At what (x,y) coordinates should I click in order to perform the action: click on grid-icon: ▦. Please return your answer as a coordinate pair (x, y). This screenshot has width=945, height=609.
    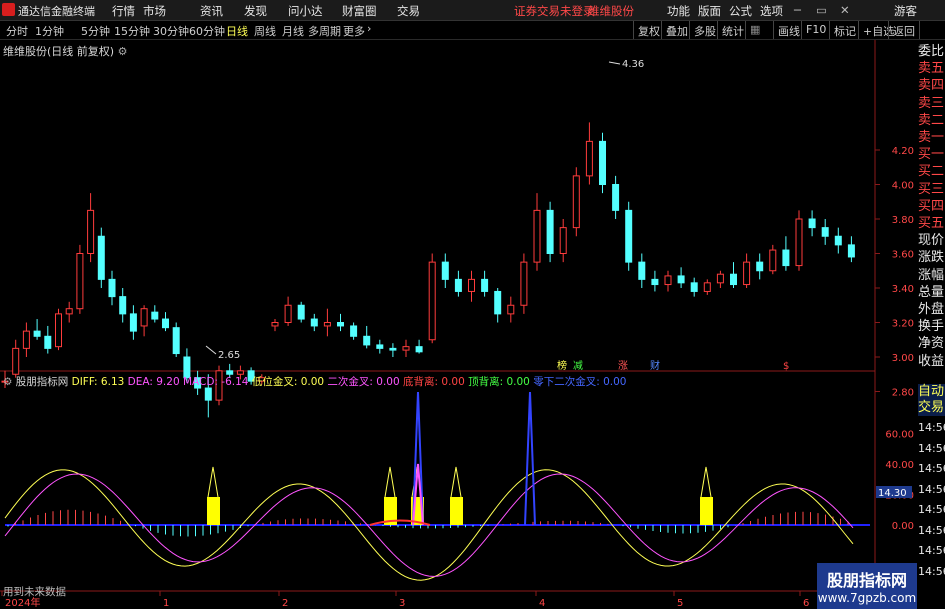
    Looking at the image, I should click on (759, 30).